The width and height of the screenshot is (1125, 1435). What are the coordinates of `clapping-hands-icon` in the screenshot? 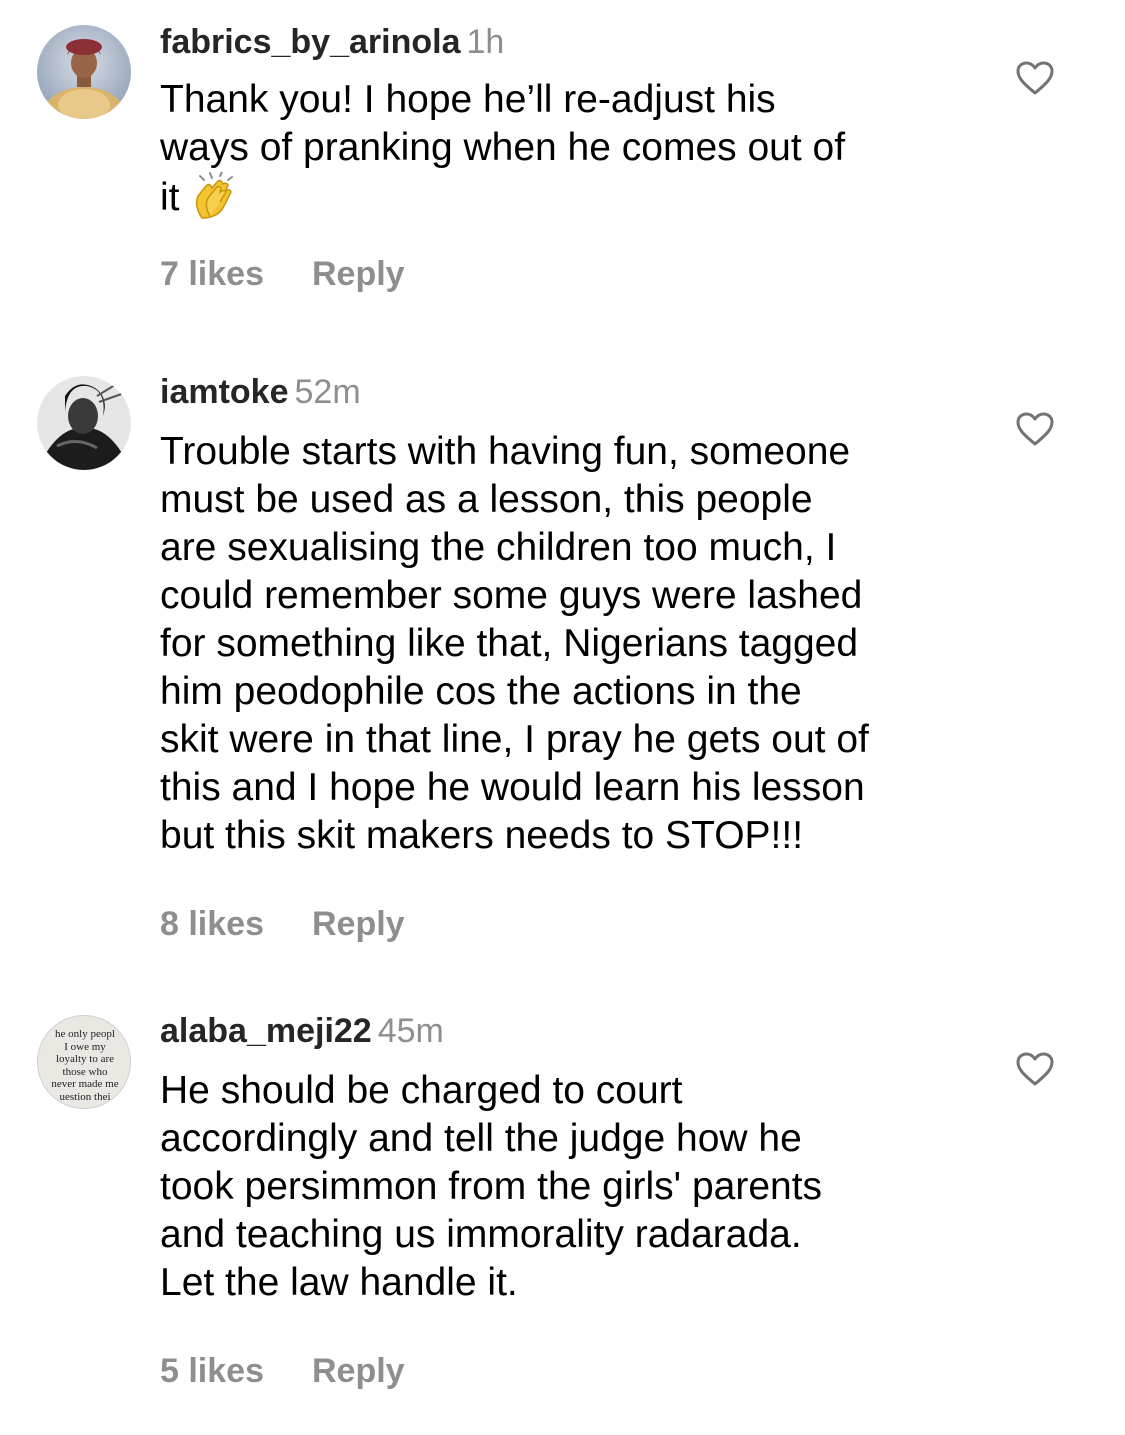 It's located at (215, 202).